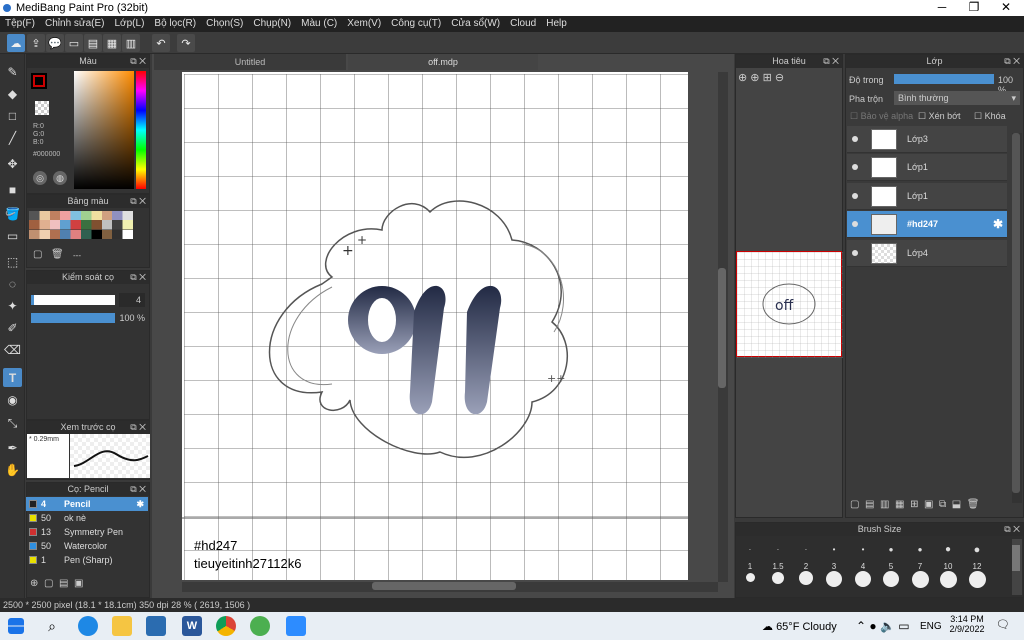 The height and width of the screenshot is (640, 1024). What do you see at coordinates (122, 626) in the screenshot?
I see `file-explorer-icon` at bounding box center [122, 626].